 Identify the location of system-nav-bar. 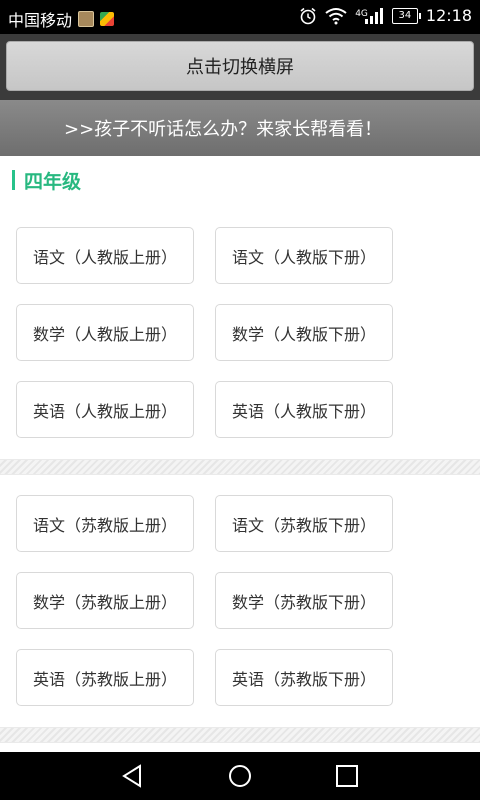
(240, 776).